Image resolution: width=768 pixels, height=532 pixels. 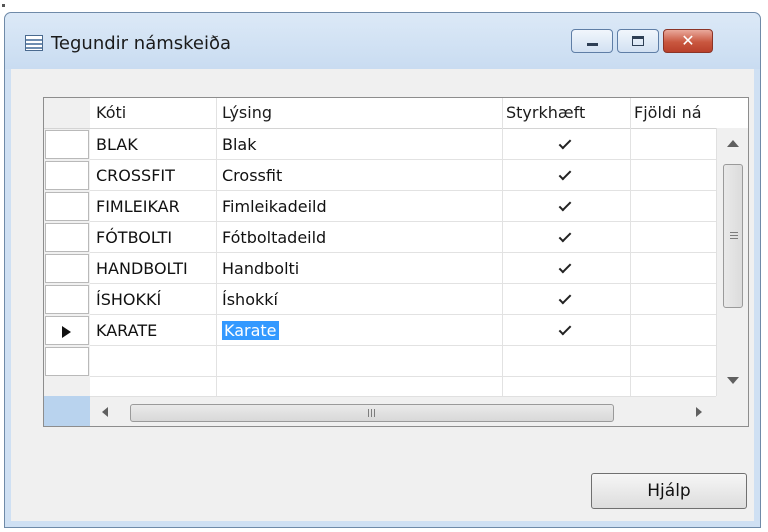 I want to click on scroll-right-icon, so click(x=699, y=412).